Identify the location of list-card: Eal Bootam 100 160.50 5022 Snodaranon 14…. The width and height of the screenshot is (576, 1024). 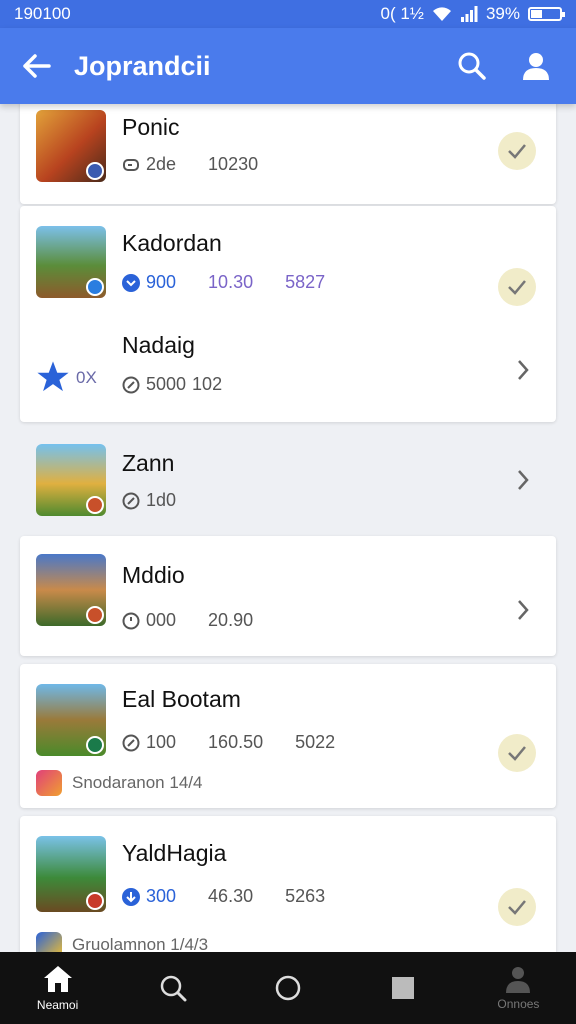
(288, 736).